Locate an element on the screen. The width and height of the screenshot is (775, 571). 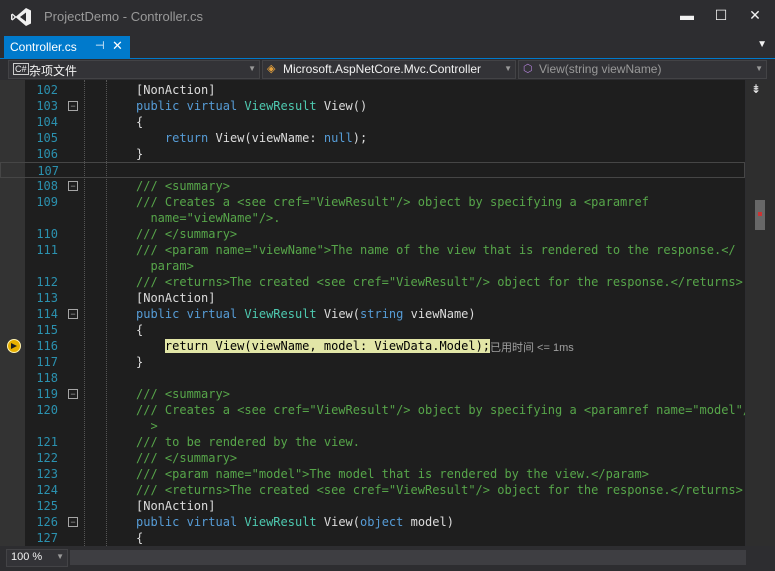
line-number: 116 is located at coordinates (47, 346).